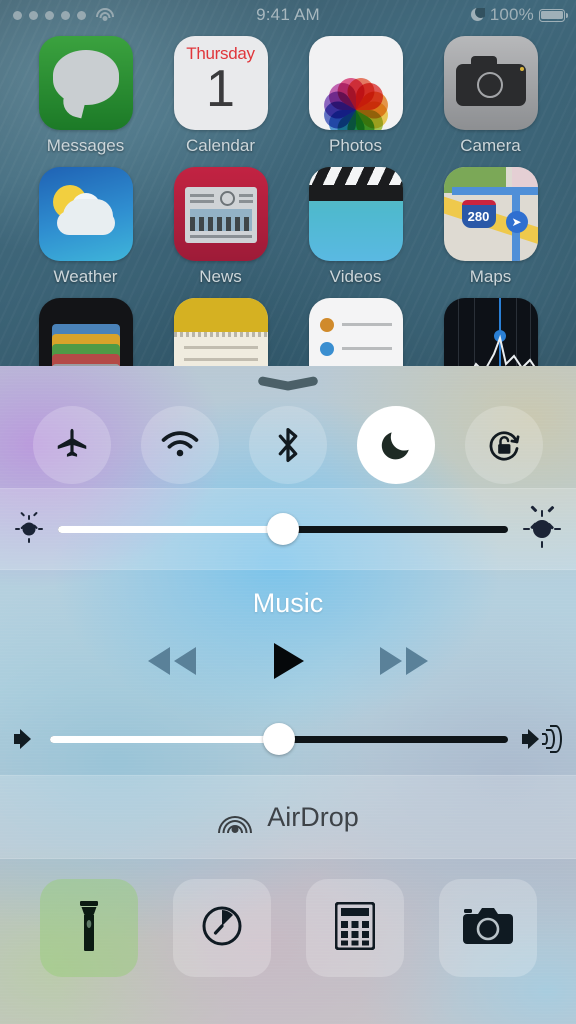 The height and width of the screenshot is (1024, 576). I want to click on status-bar: 9:41 AM 100%, so click(288, 15).